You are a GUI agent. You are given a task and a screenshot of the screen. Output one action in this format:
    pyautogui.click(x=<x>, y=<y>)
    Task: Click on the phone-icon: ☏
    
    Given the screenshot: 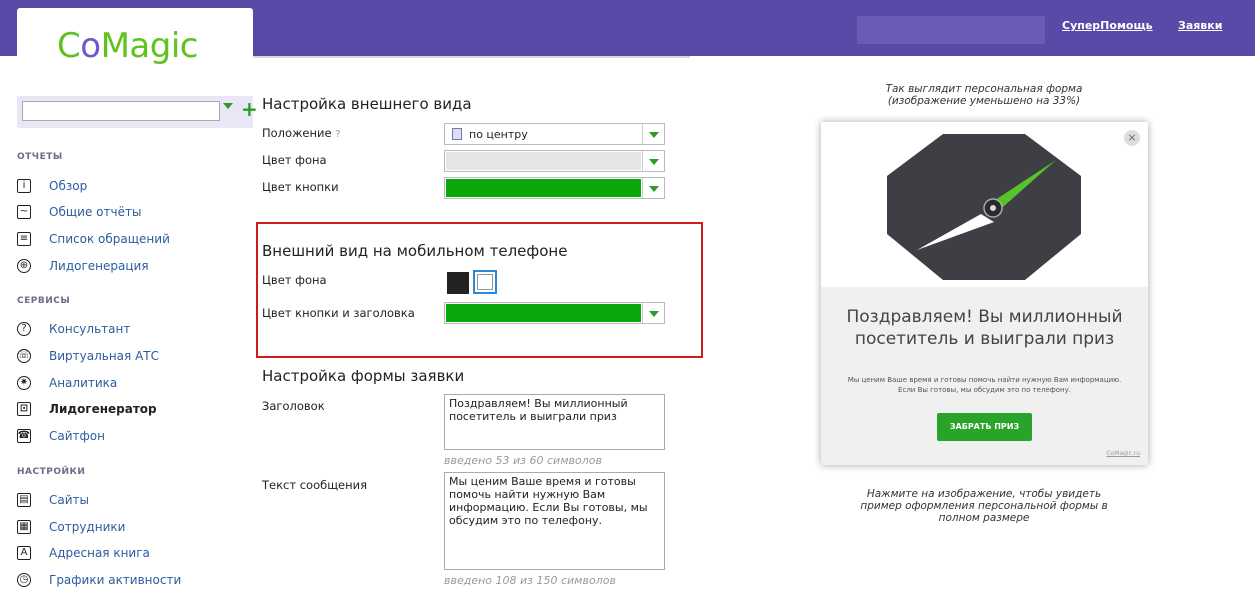 What is the action you would take?
    pyautogui.click(x=24, y=356)
    